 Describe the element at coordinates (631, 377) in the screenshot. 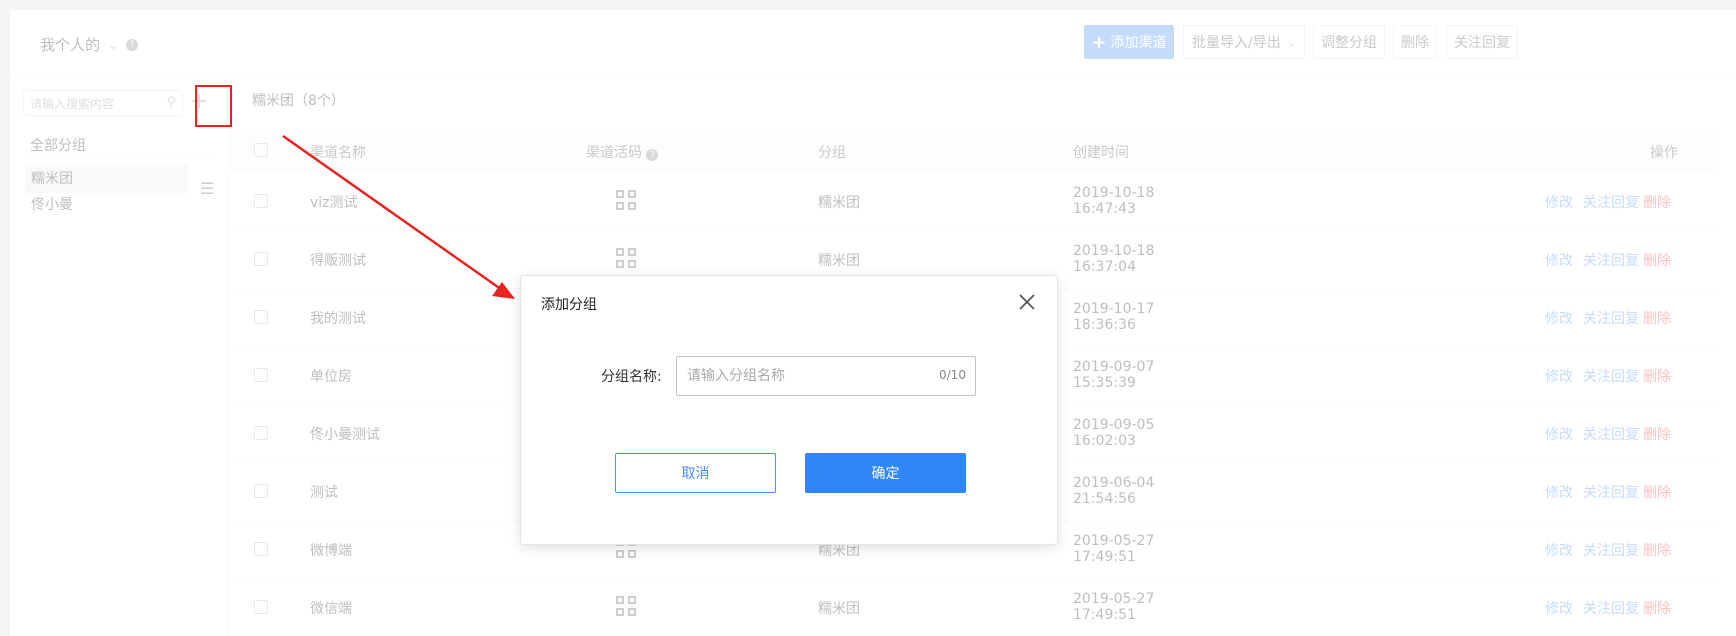

I see `group-name-label: 分组名称:` at that location.